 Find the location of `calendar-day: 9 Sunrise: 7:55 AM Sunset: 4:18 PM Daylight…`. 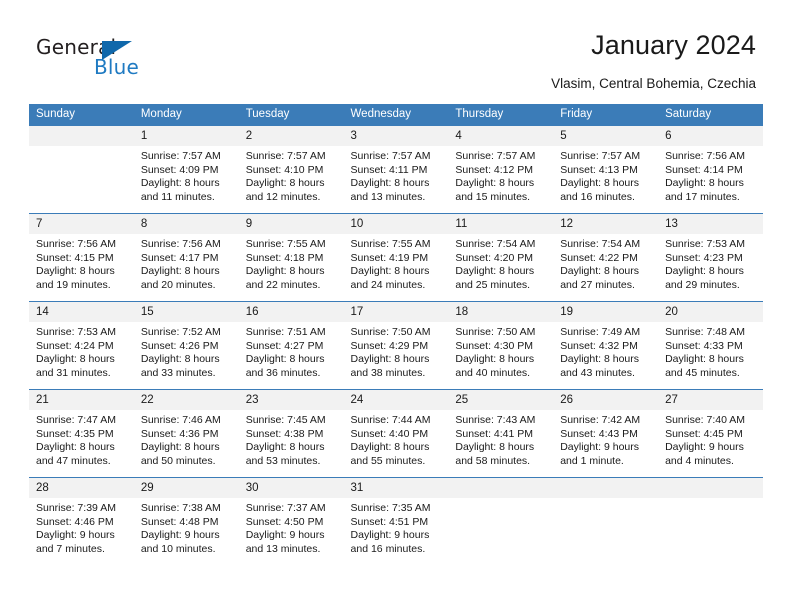

calendar-day: 9 Sunrise: 7:55 AM Sunset: 4:18 PM Daylight… is located at coordinates (291, 257).